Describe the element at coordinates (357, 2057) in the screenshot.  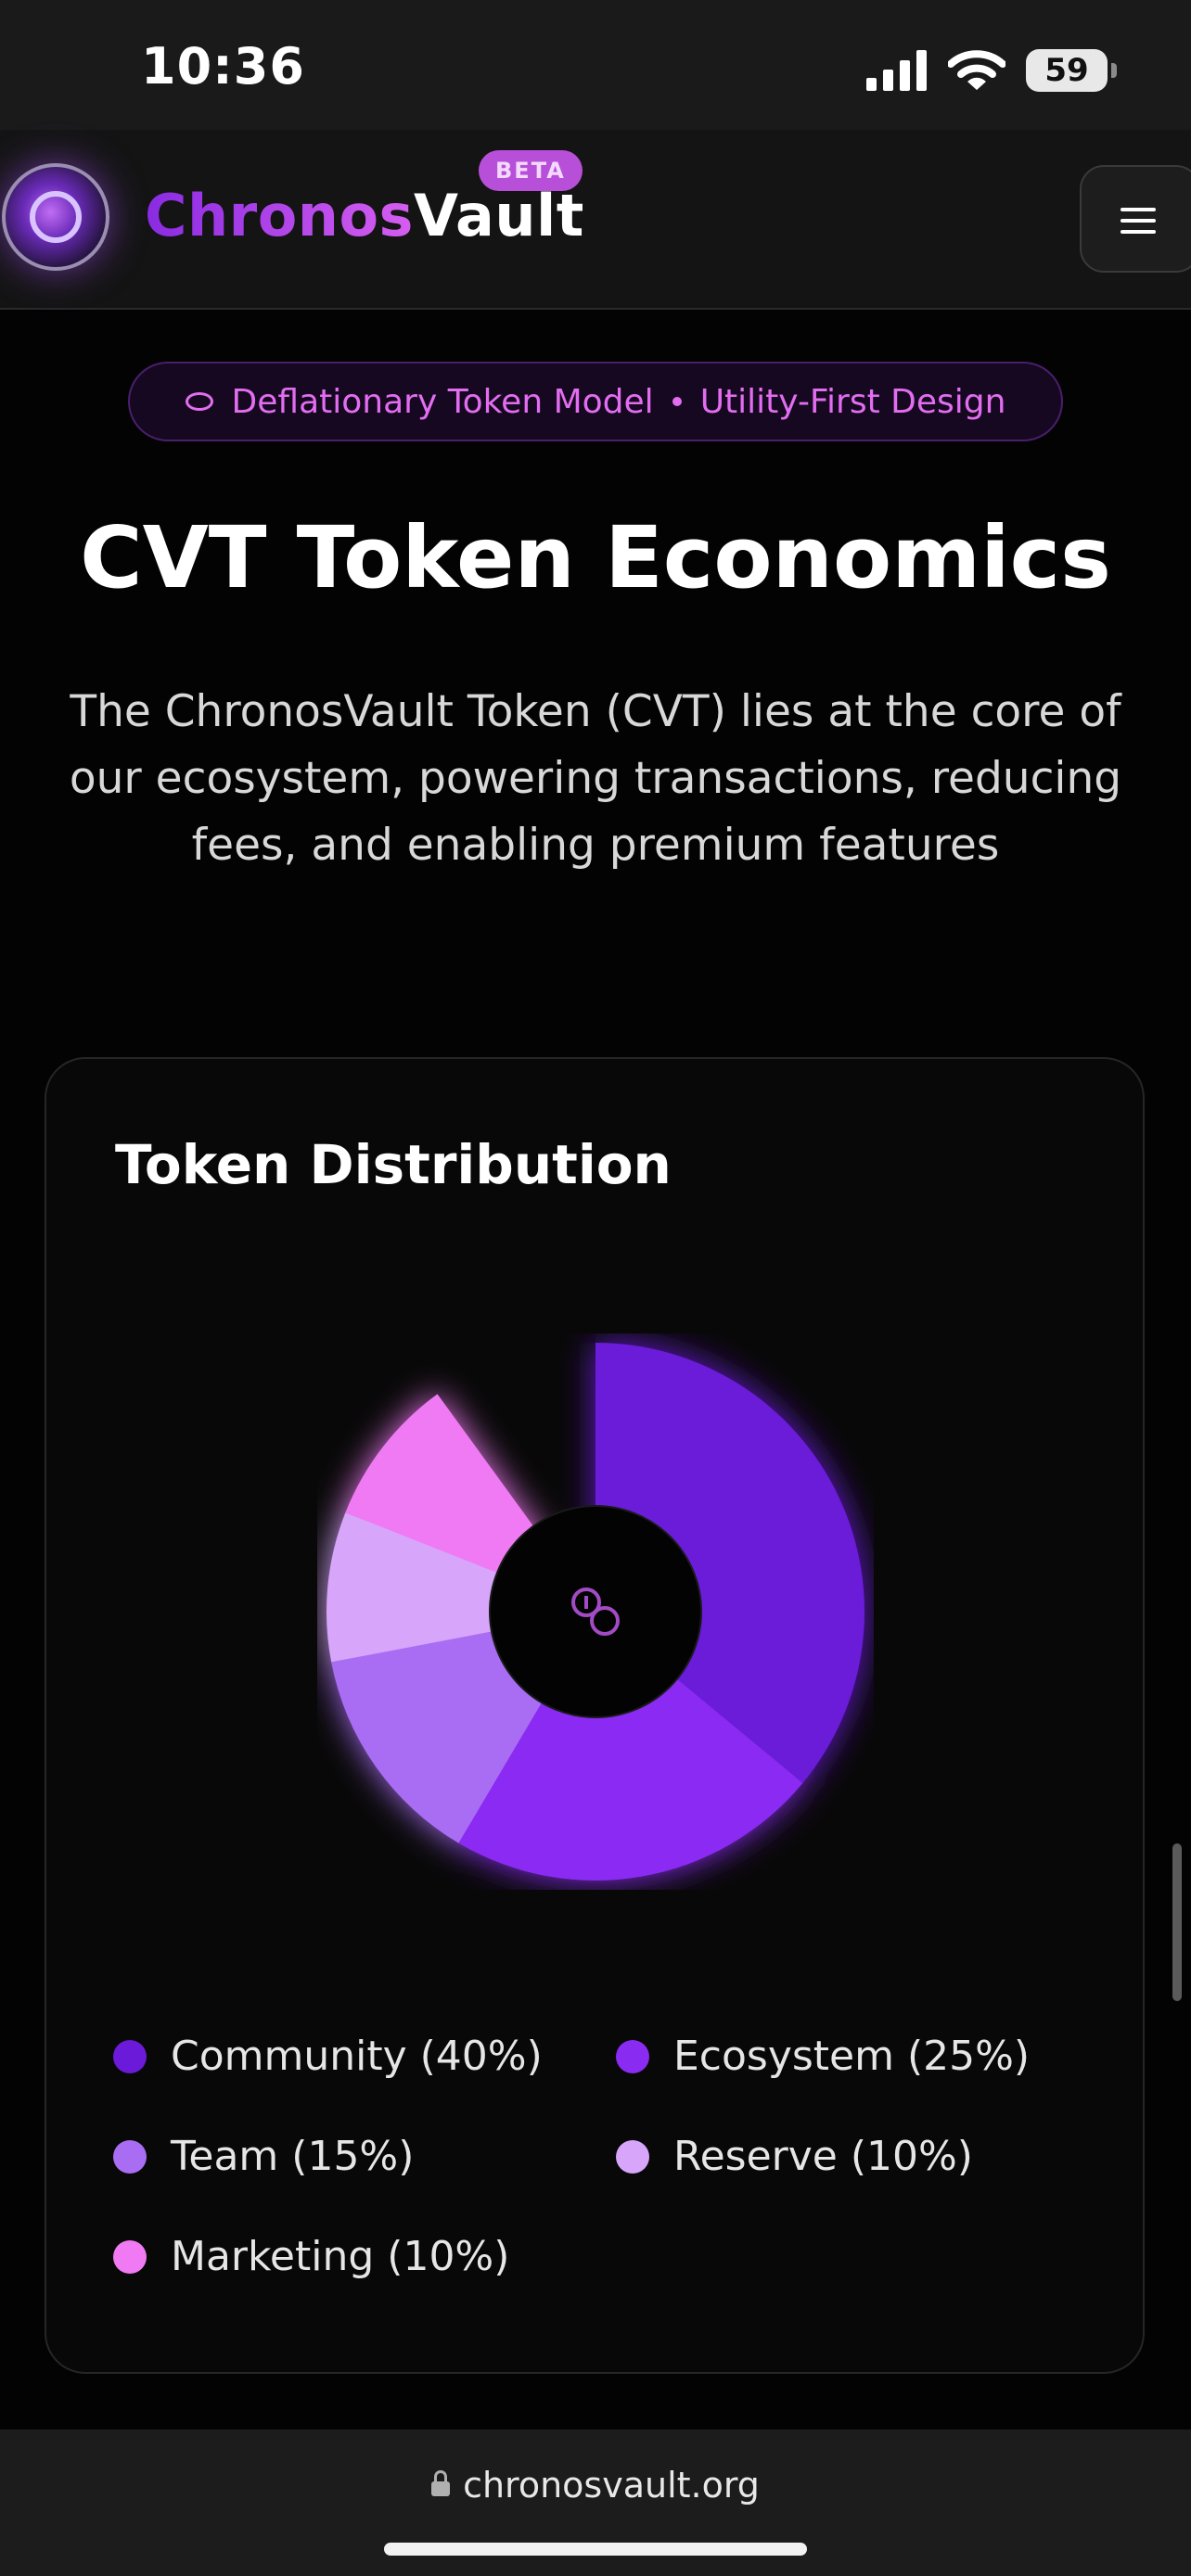
I see `legend-label: Community (40%)` at that location.